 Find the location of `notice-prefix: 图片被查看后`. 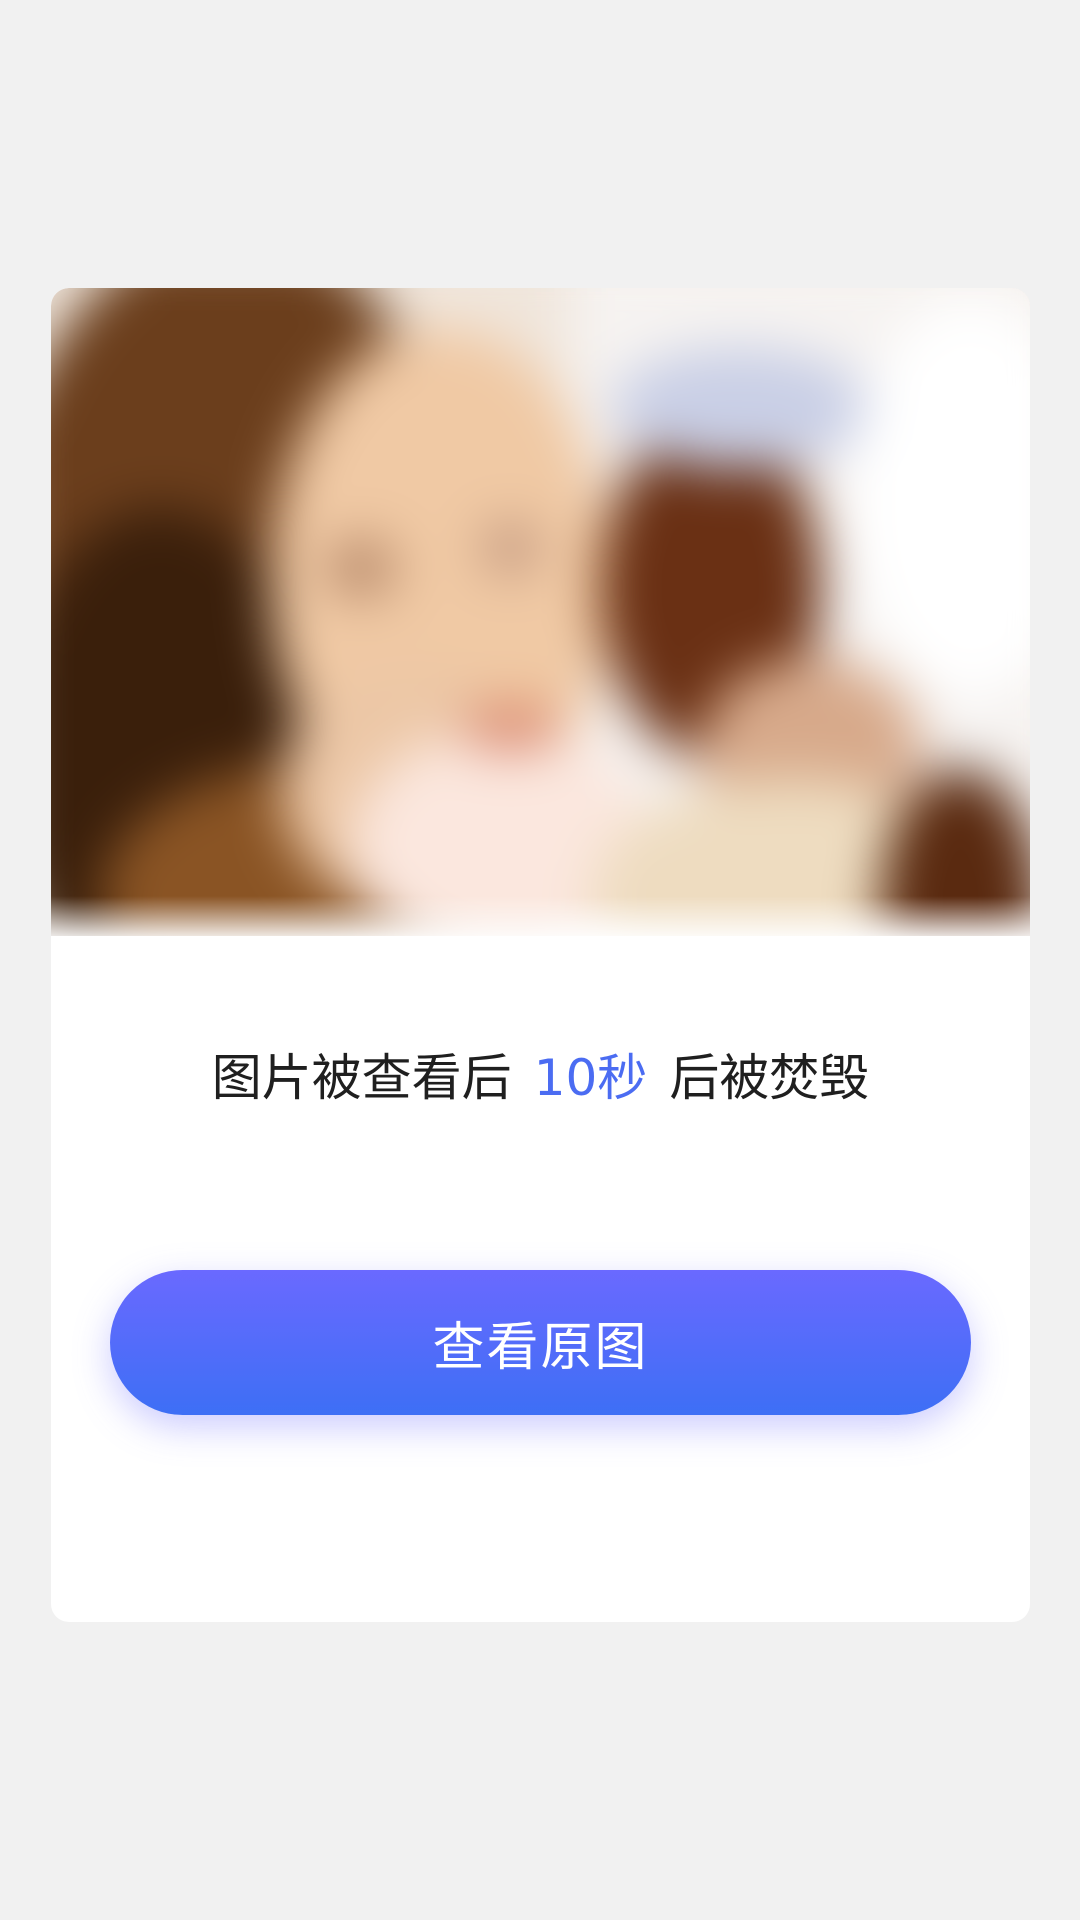

notice-prefix: 图片被查看后 is located at coordinates (361, 1078).